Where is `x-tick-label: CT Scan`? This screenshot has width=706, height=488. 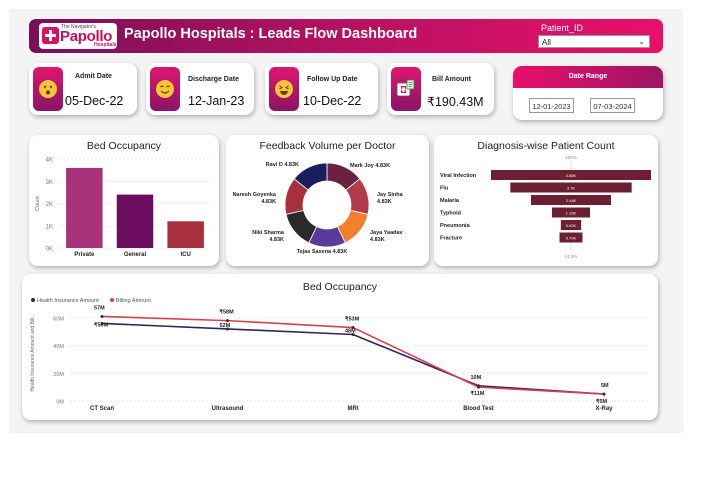 x-tick-label: CT Scan is located at coordinates (102, 409).